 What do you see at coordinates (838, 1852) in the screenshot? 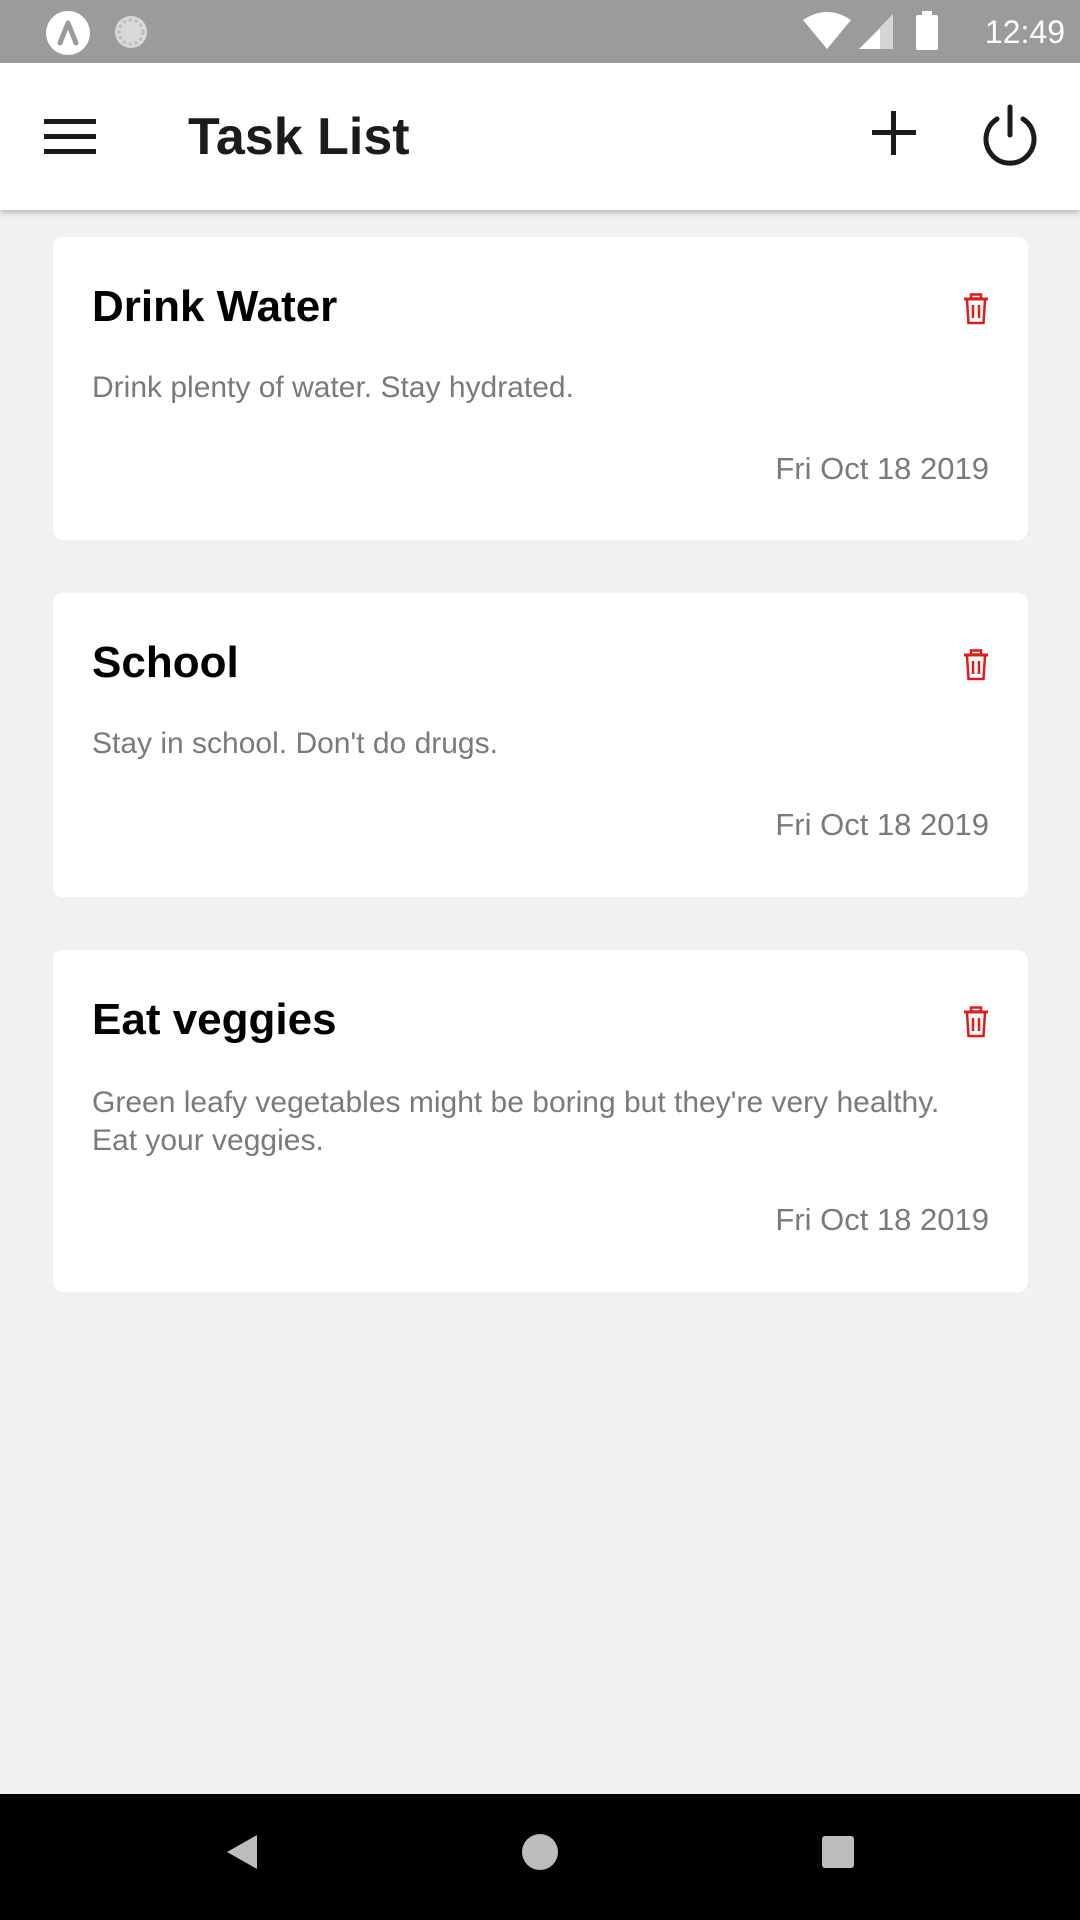
I see `recents-icon` at bounding box center [838, 1852].